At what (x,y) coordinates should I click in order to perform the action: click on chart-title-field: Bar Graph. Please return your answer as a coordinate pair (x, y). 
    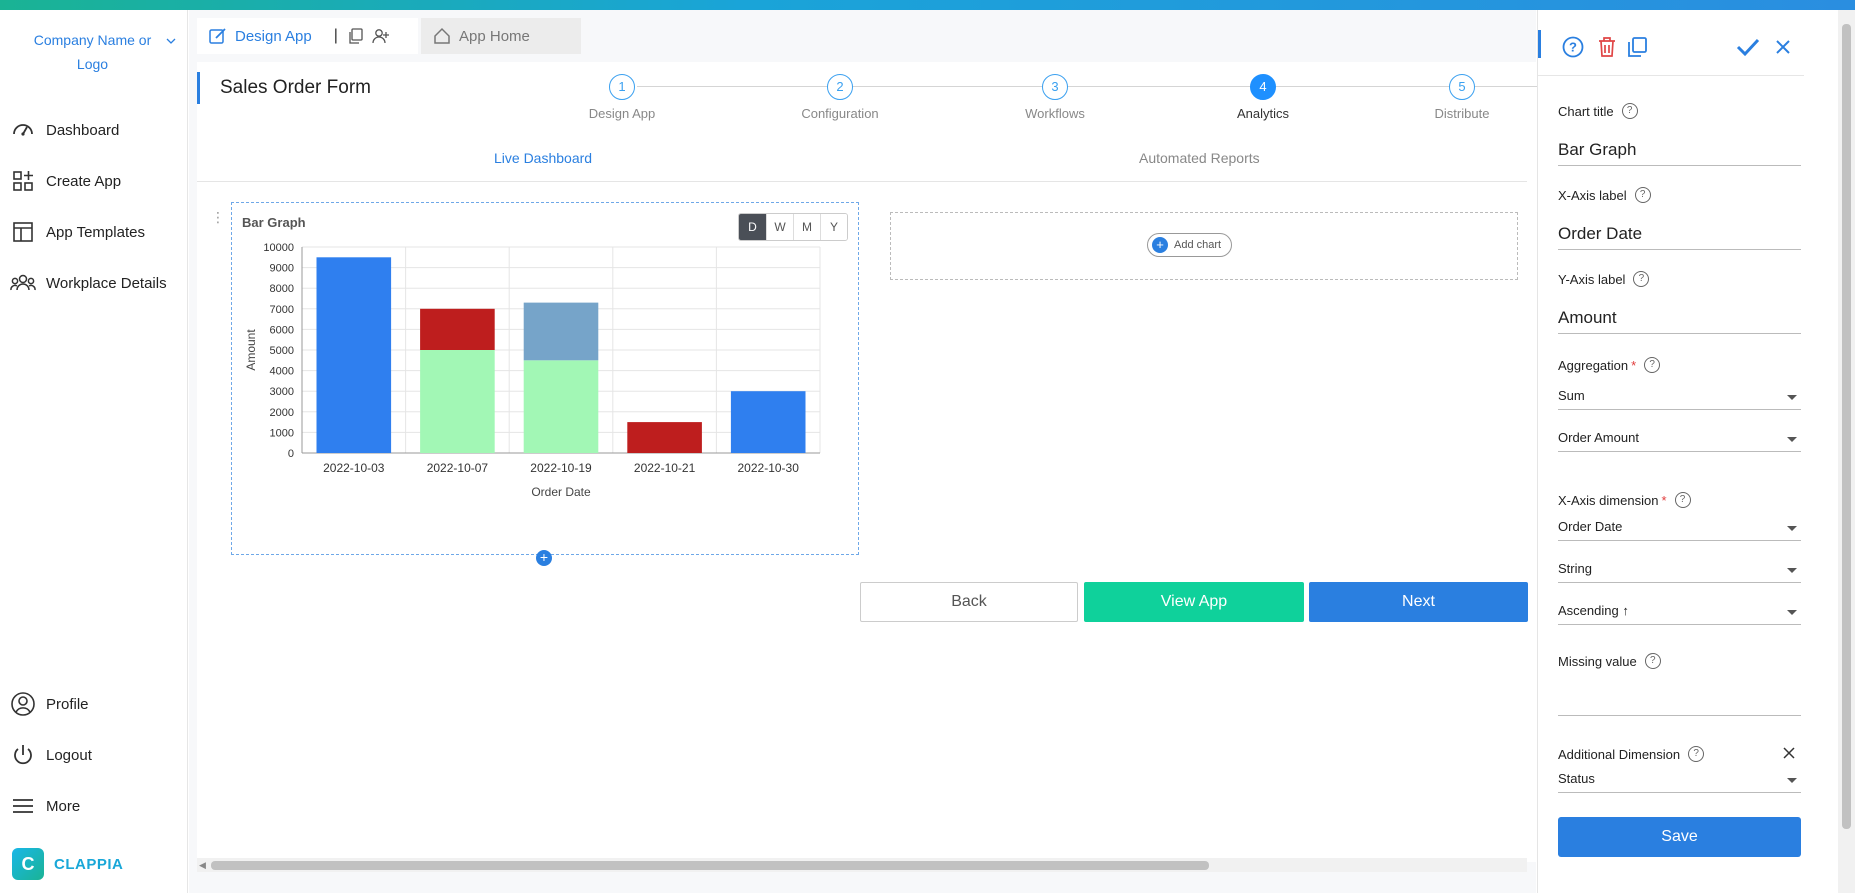
    Looking at the image, I should click on (1679, 151).